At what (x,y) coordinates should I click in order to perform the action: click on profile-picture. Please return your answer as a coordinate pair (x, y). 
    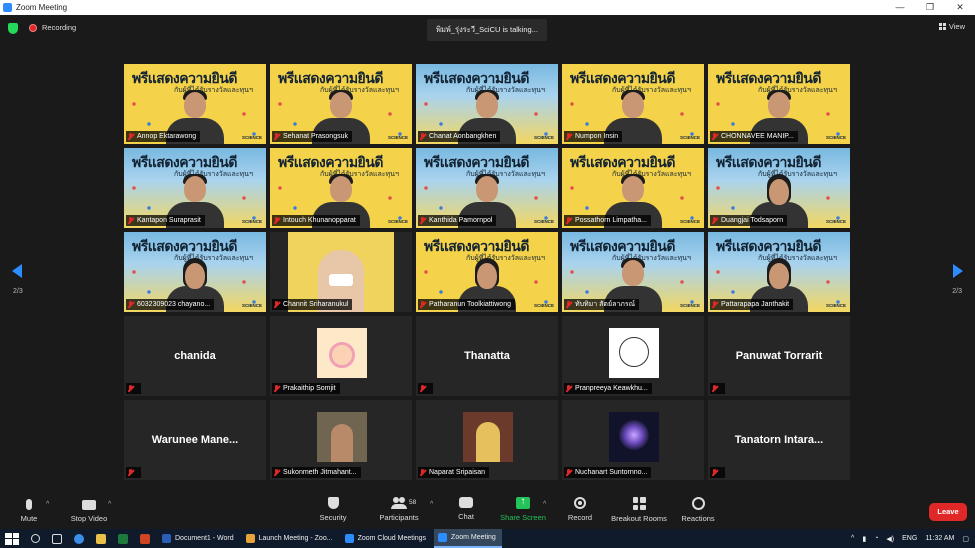
    Looking at the image, I should click on (342, 437).